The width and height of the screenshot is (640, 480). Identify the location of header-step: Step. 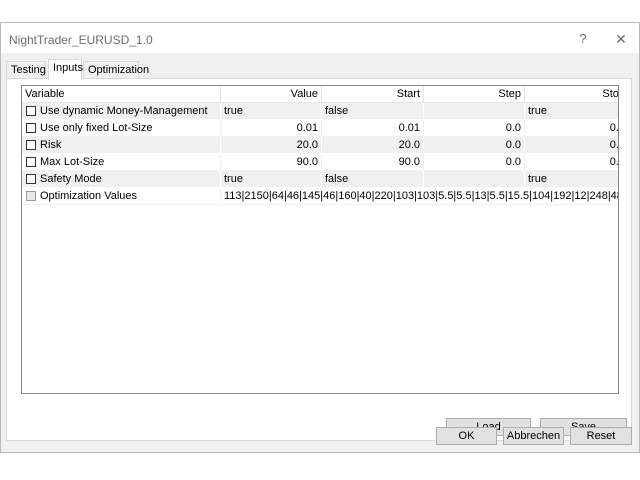
(474, 94).